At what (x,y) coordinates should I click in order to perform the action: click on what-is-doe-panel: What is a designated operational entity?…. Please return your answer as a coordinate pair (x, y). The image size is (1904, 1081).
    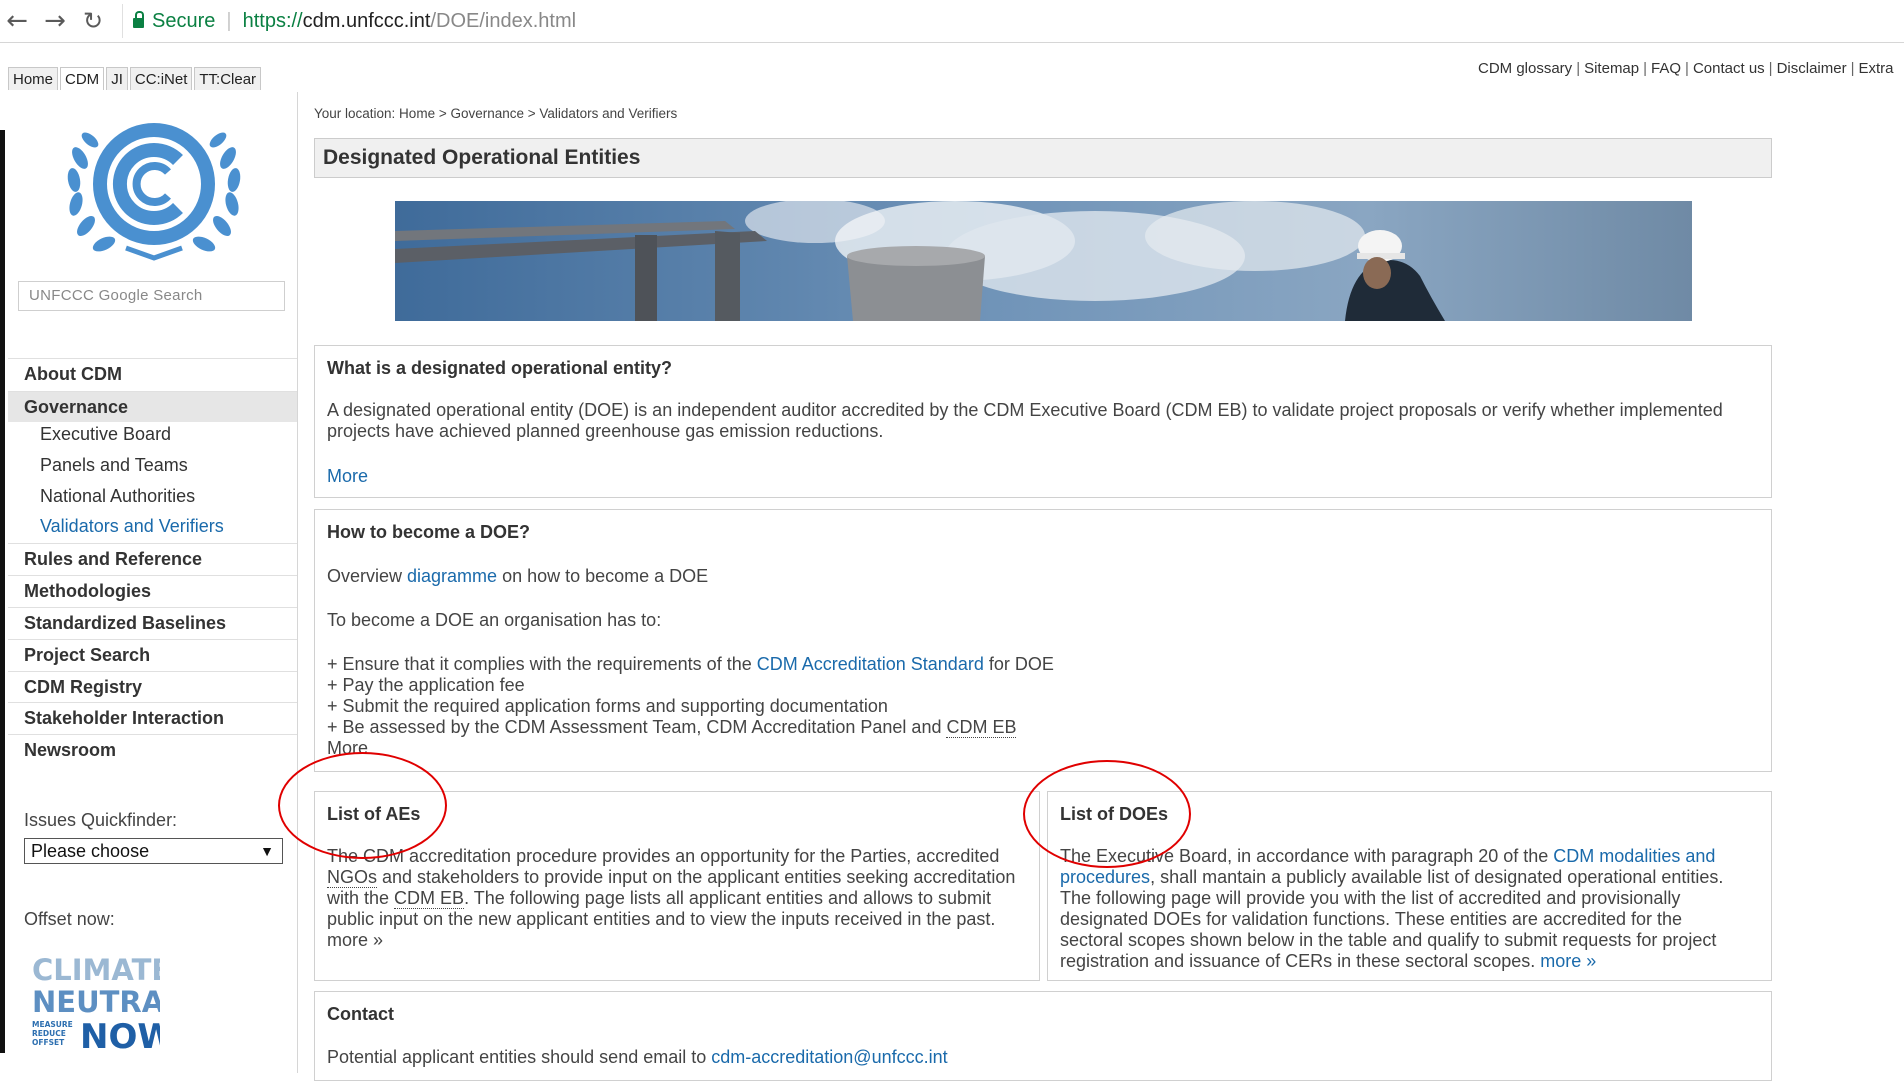
    Looking at the image, I should click on (1043, 421).